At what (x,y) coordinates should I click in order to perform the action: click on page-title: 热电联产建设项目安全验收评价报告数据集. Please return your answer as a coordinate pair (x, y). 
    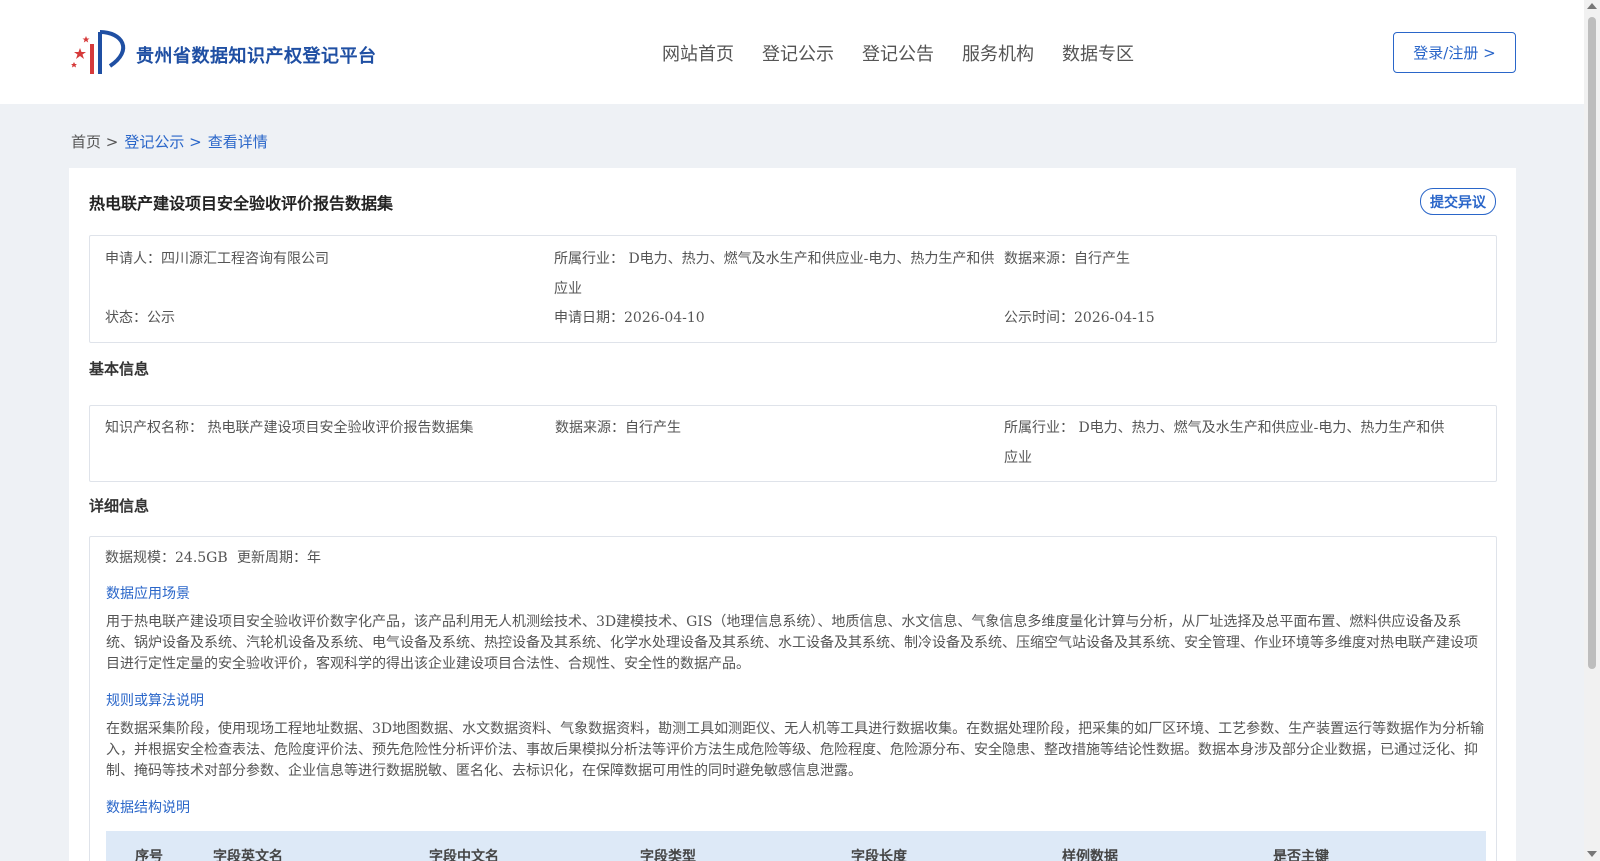
    Looking at the image, I should click on (241, 203).